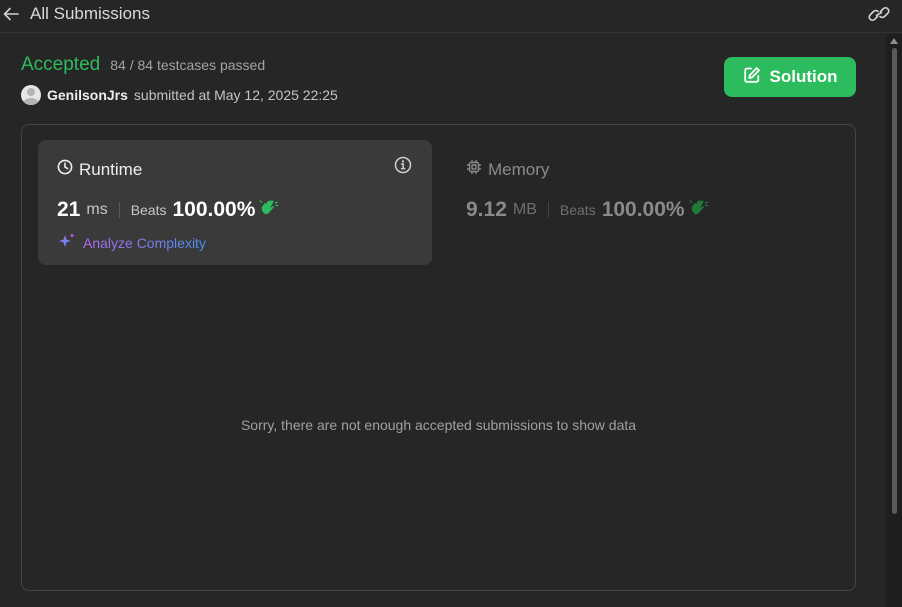  I want to click on solution-button: Solution, so click(790, 77).